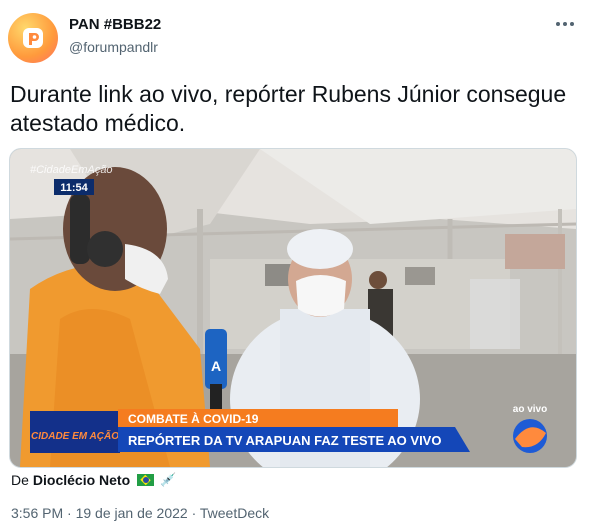  I want to click on live-label: ao vivo, so click(530, 409).